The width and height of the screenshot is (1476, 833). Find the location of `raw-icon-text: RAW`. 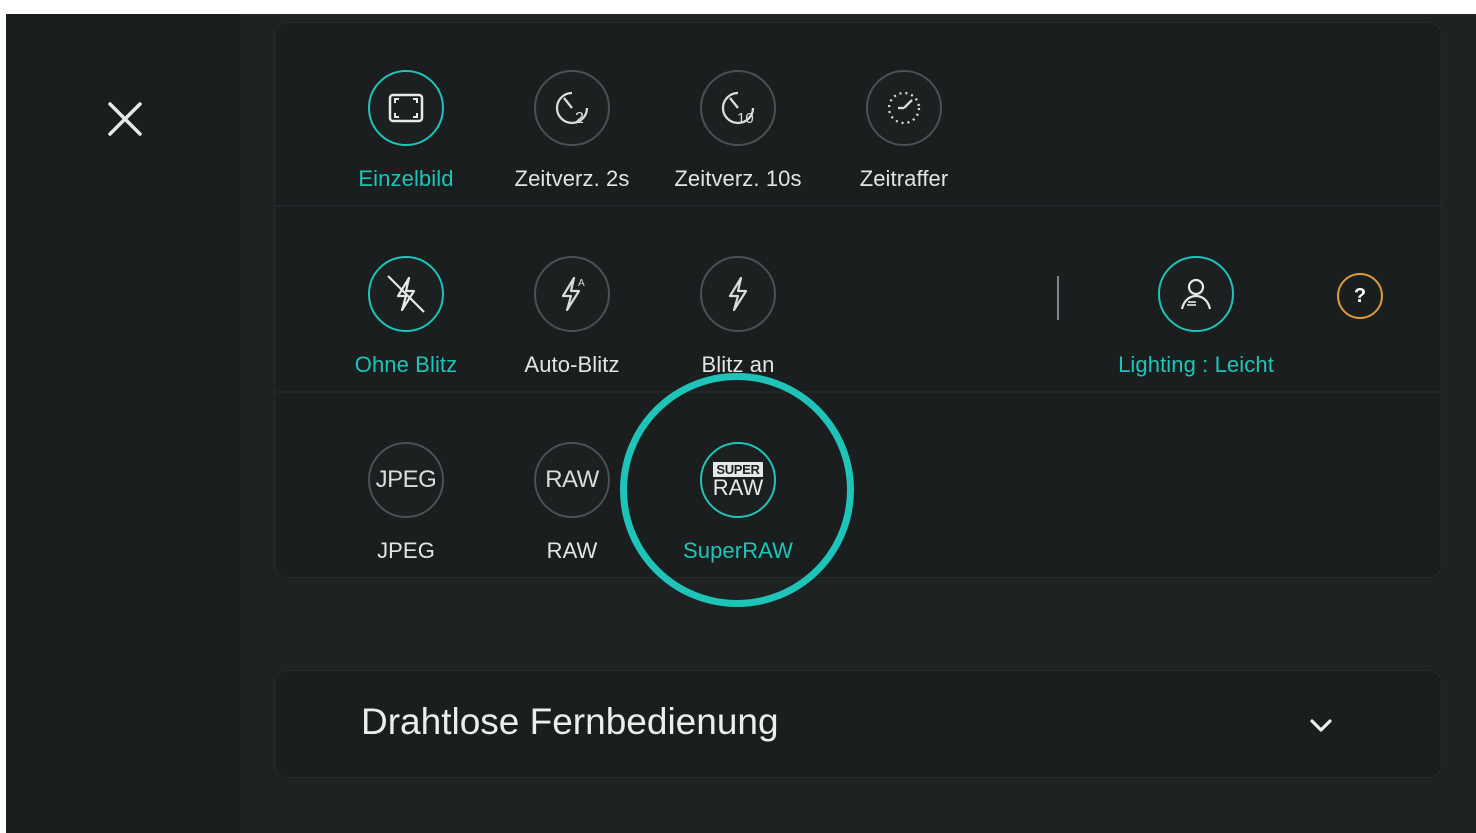

raw-icon-text: RAW is located at coordinates (572, 479).